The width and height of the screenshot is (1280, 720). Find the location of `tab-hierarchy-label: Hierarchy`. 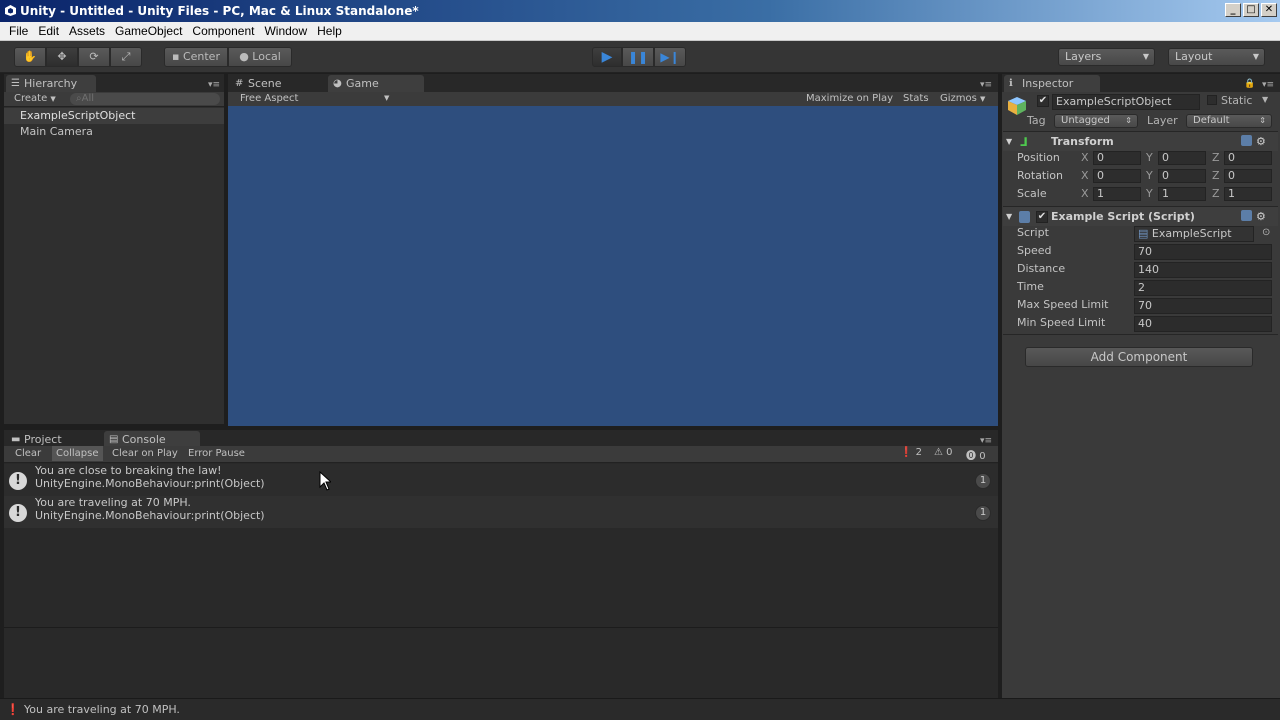

tab-hierarchy-label: Hierarchy is located at coordinates (51, 83).